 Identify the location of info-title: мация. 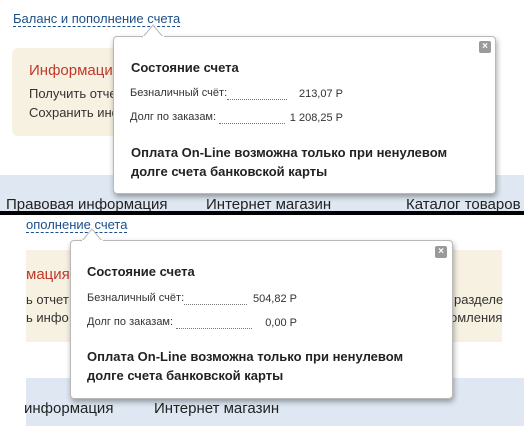
(48, 274).